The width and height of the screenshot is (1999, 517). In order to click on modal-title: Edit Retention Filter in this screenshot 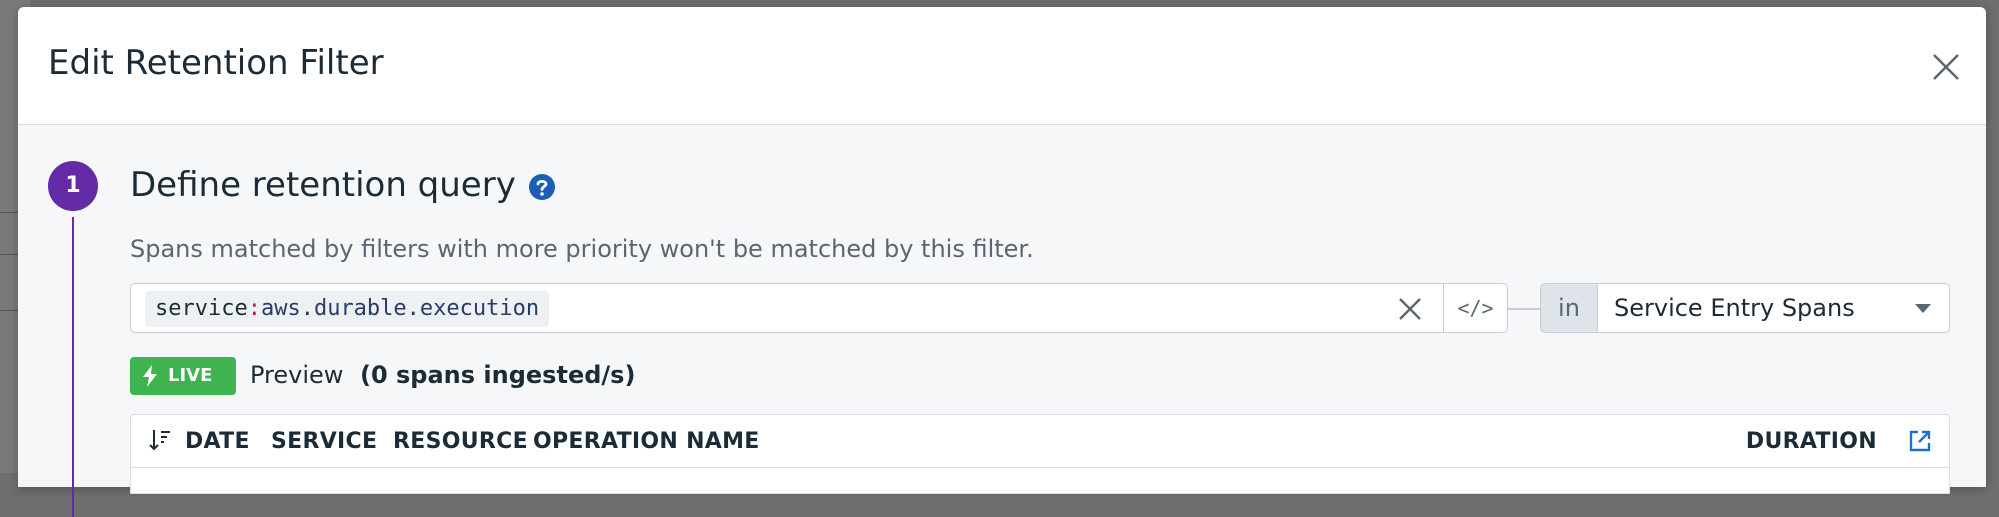, I will do `click(216, 63)`.